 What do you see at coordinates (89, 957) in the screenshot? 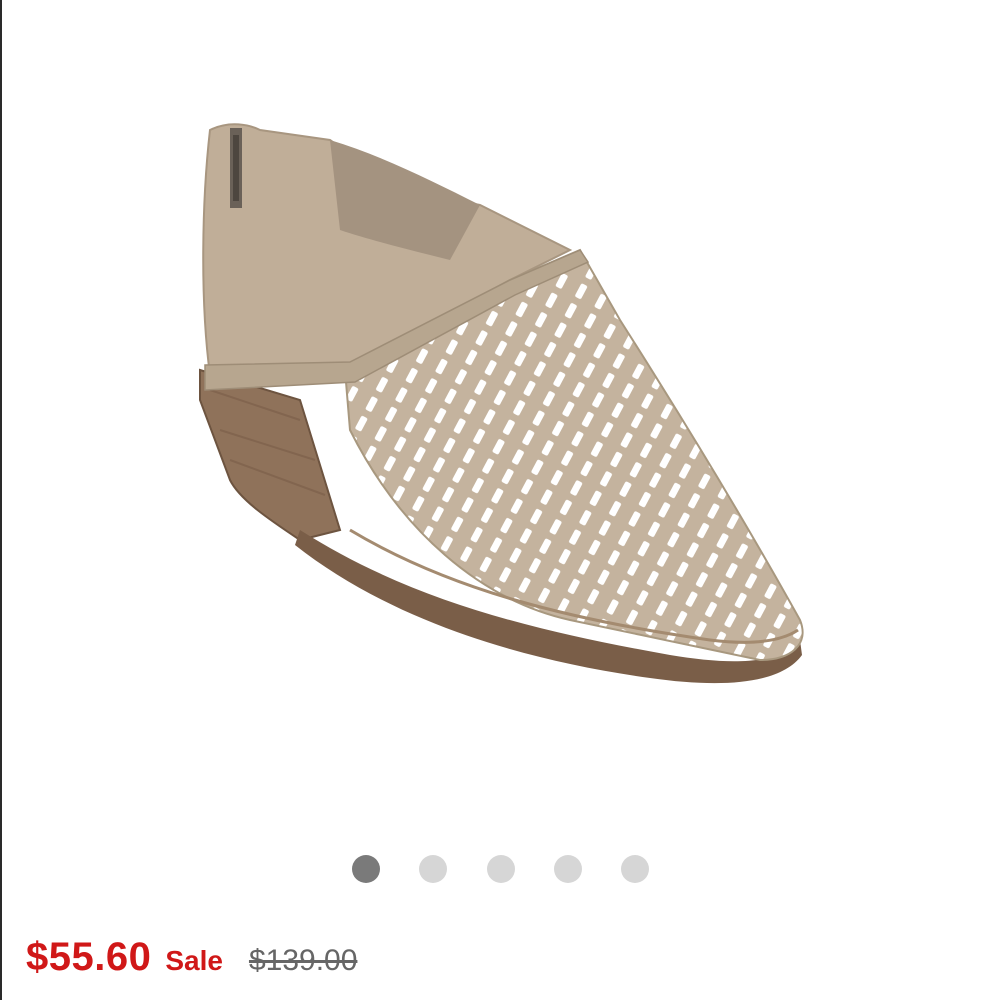
I see `sale-price: $55.60` at bounding box center [89, 957].